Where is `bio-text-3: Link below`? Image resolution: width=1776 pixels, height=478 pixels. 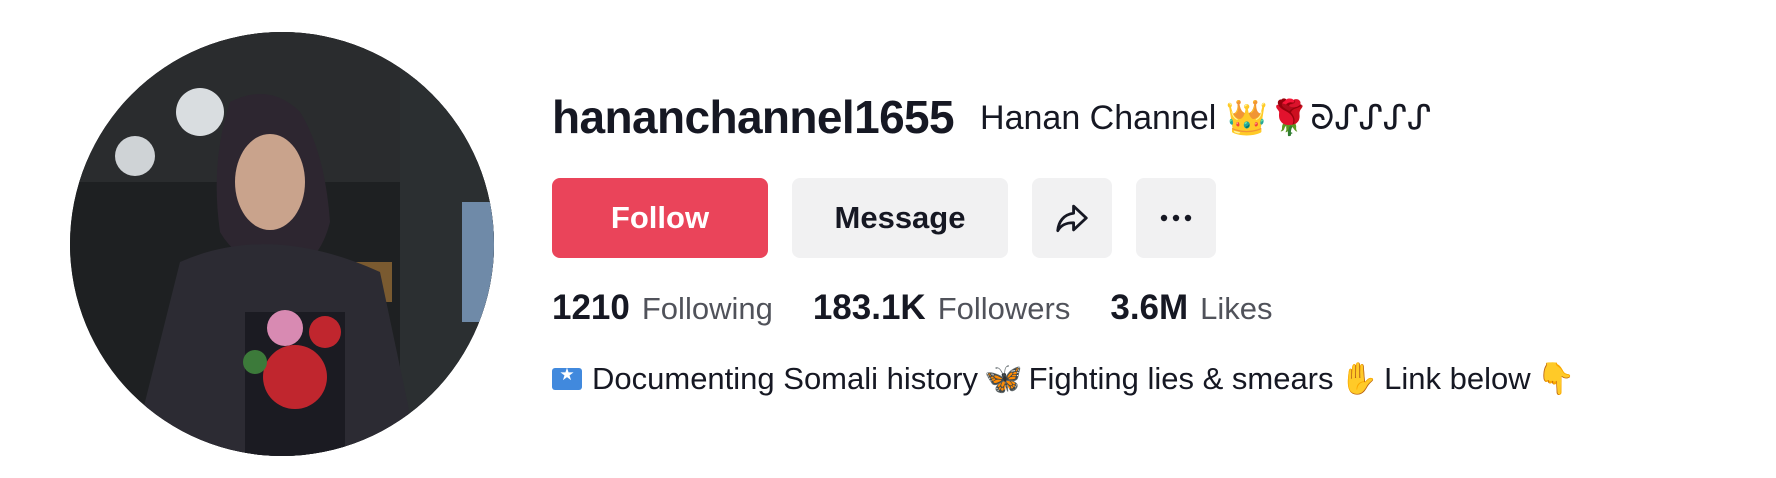 bio-text-3: Link below is located at coordinates (1457, 378).